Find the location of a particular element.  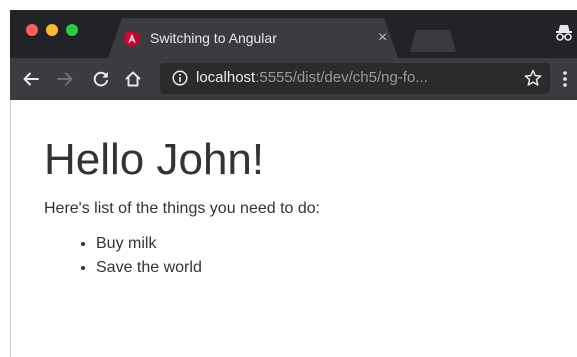

incognito-icon is located at coordinates (564, 33).